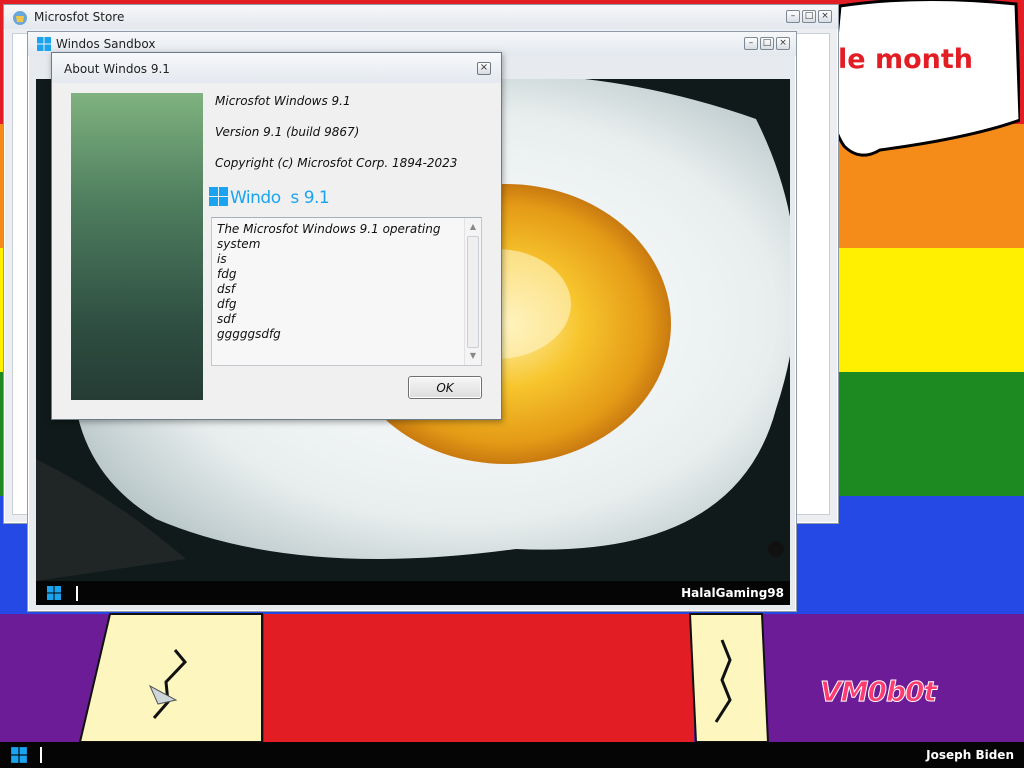 Image resolution: width=1024 pixels, height=768 pixels. What do you see at coordinates (283, 101) in the screenshot?
I see `product-name: Microsfot Windows 9.1` at bounding box center [283, 101].